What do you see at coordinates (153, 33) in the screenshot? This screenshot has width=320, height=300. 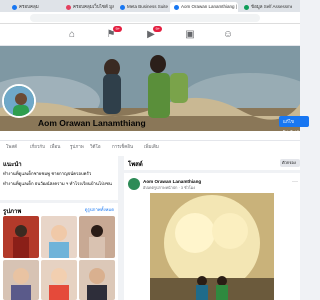 I see `watch-icon: ▶ 9+` at bounding box center [153, 33].